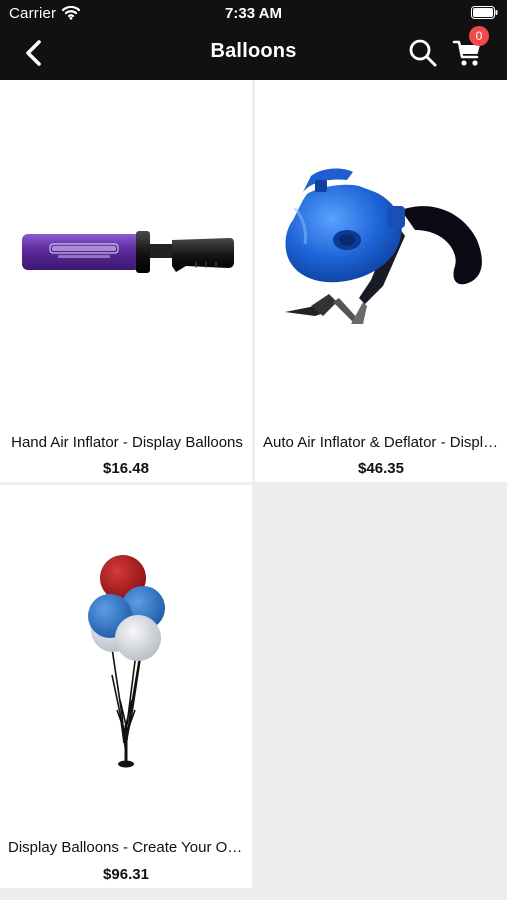 The height and width of the screenshot is (900, 507). I want to click on top-bar: Carrier 7:33 AM Balloons 0, so click(253, 40).